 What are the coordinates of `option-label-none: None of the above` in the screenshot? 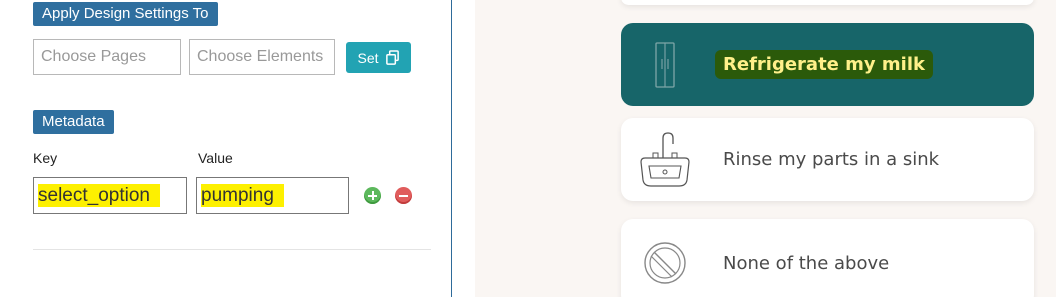 It's located at (806, 263).